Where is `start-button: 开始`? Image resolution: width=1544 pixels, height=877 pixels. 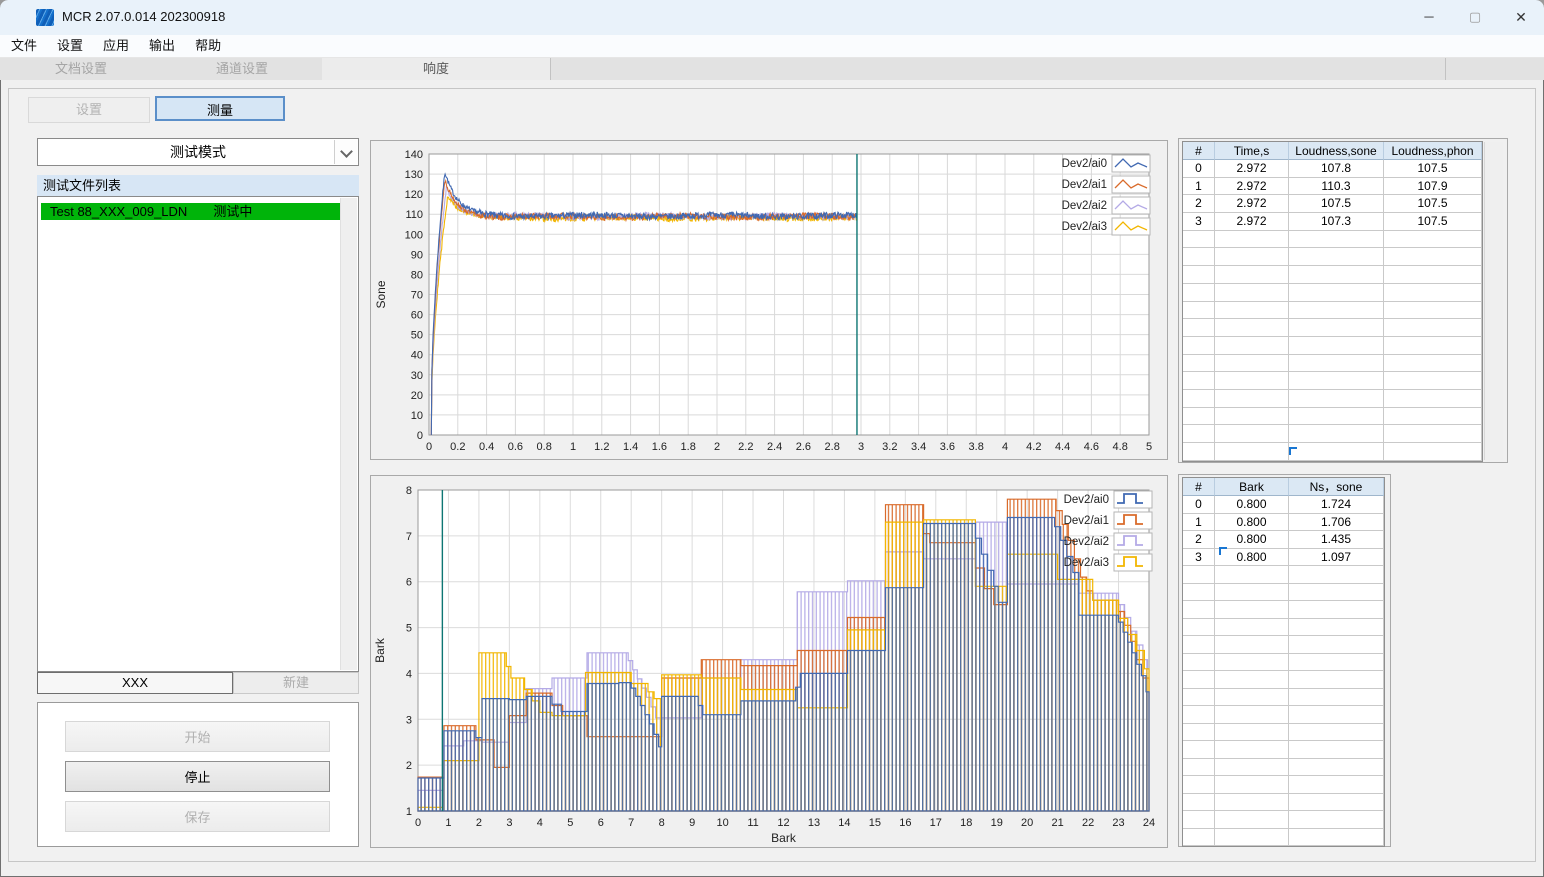
start-button: 开始 is located at coordinates (197, 736).